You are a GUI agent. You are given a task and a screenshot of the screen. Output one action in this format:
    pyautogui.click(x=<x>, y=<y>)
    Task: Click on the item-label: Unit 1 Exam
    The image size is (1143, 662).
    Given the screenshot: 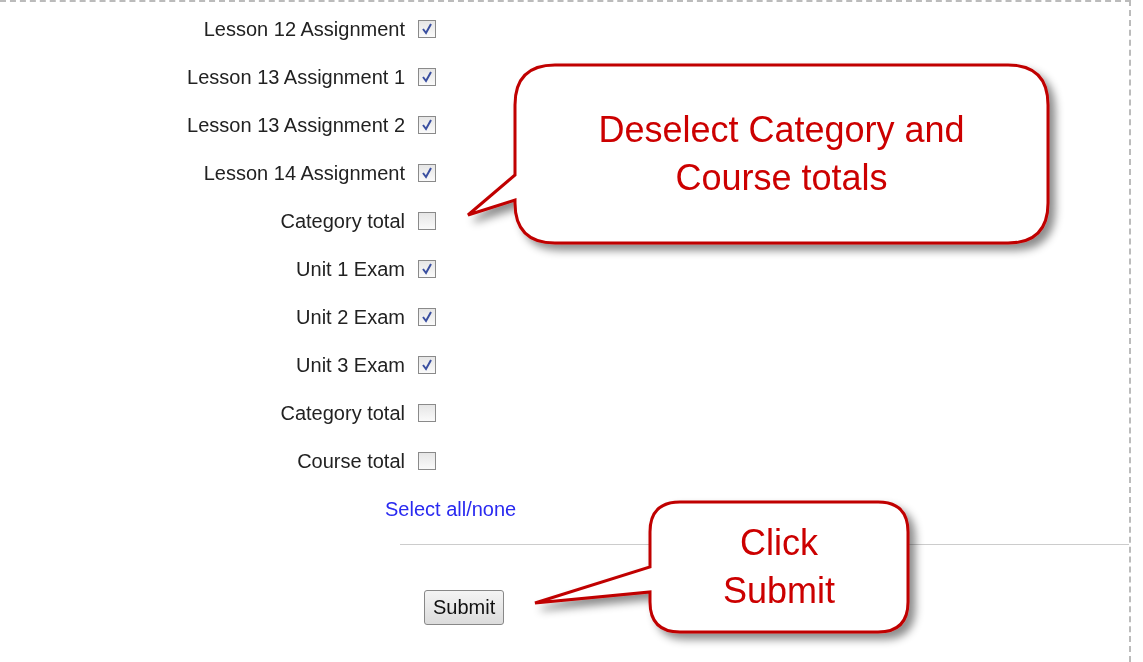 What is the action you would take?
    pyautogui.click(x=350, y=269)
    